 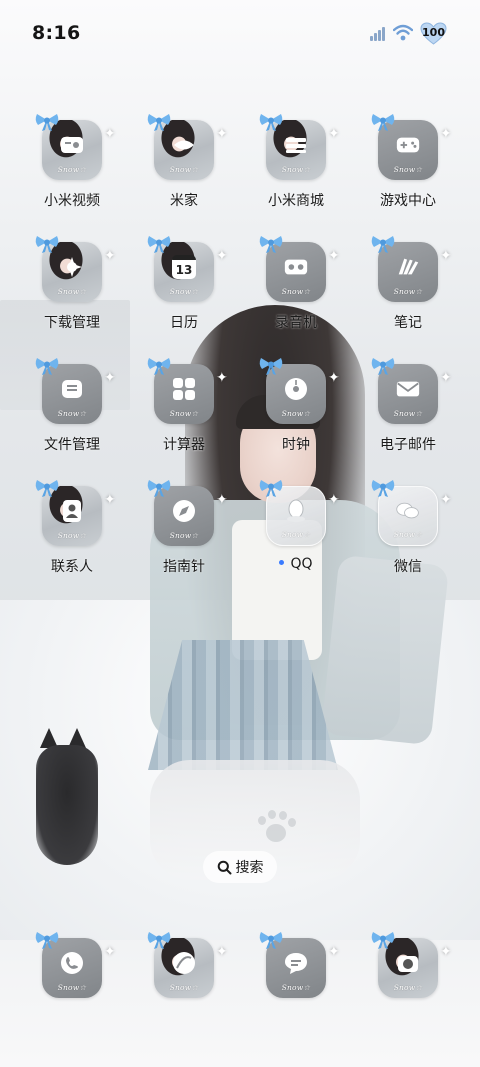 I want to click on app-label-text: 指南针, so click(x=184, y=567).